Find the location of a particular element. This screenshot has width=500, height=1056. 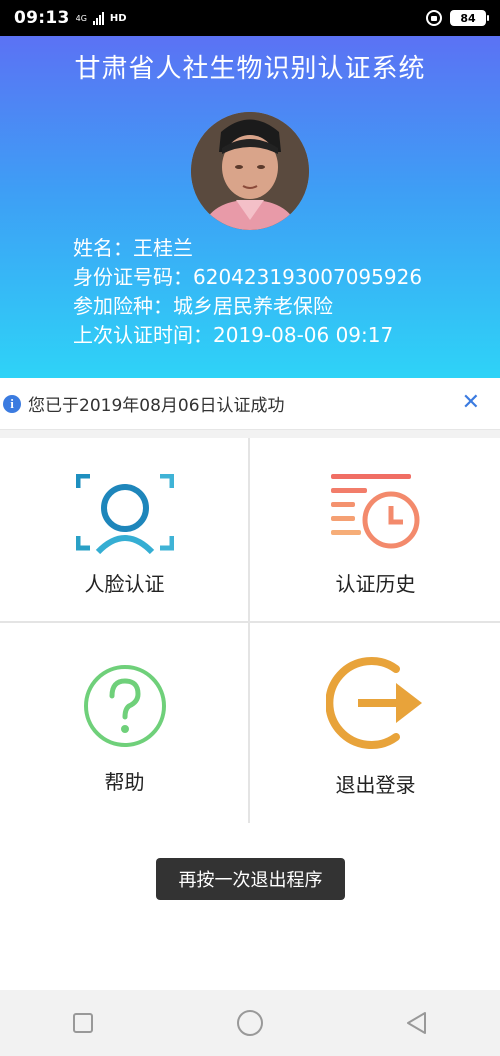

info-icon: i is located at coordinates (12, 403).